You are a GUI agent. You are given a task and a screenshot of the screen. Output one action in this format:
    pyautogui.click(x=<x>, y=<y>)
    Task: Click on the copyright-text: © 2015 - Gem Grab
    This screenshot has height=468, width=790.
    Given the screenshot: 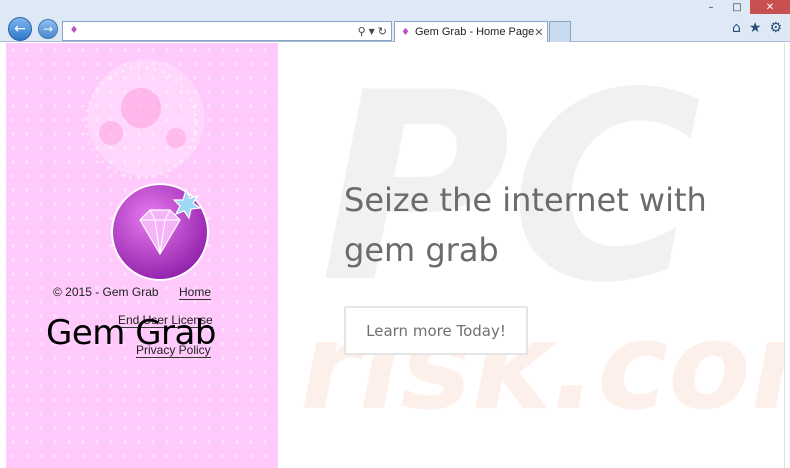 What is the action you would take?
    pyautogui.click(x=106, y=292)
    